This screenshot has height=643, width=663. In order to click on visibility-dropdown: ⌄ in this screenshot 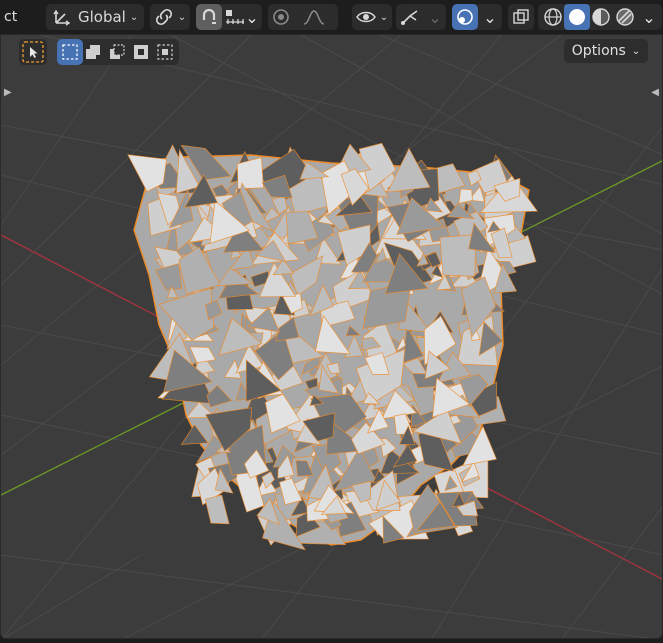, I will do `click(372, 17)`.